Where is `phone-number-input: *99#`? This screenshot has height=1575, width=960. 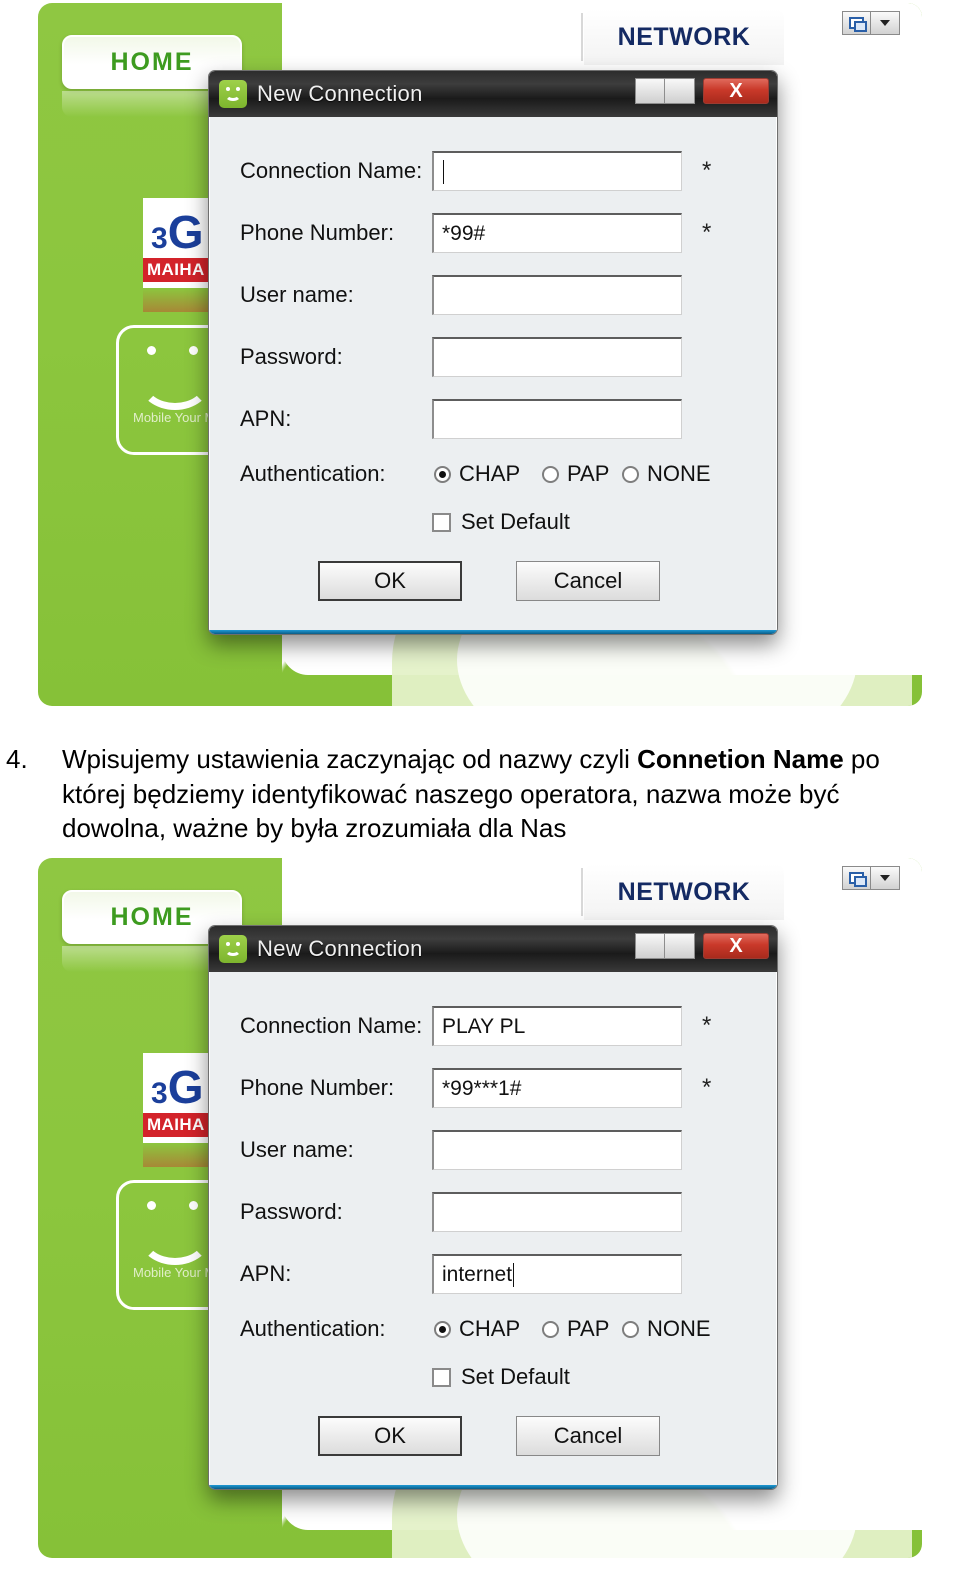
phone-number-input: *99# is located at coordinates (557, 233).